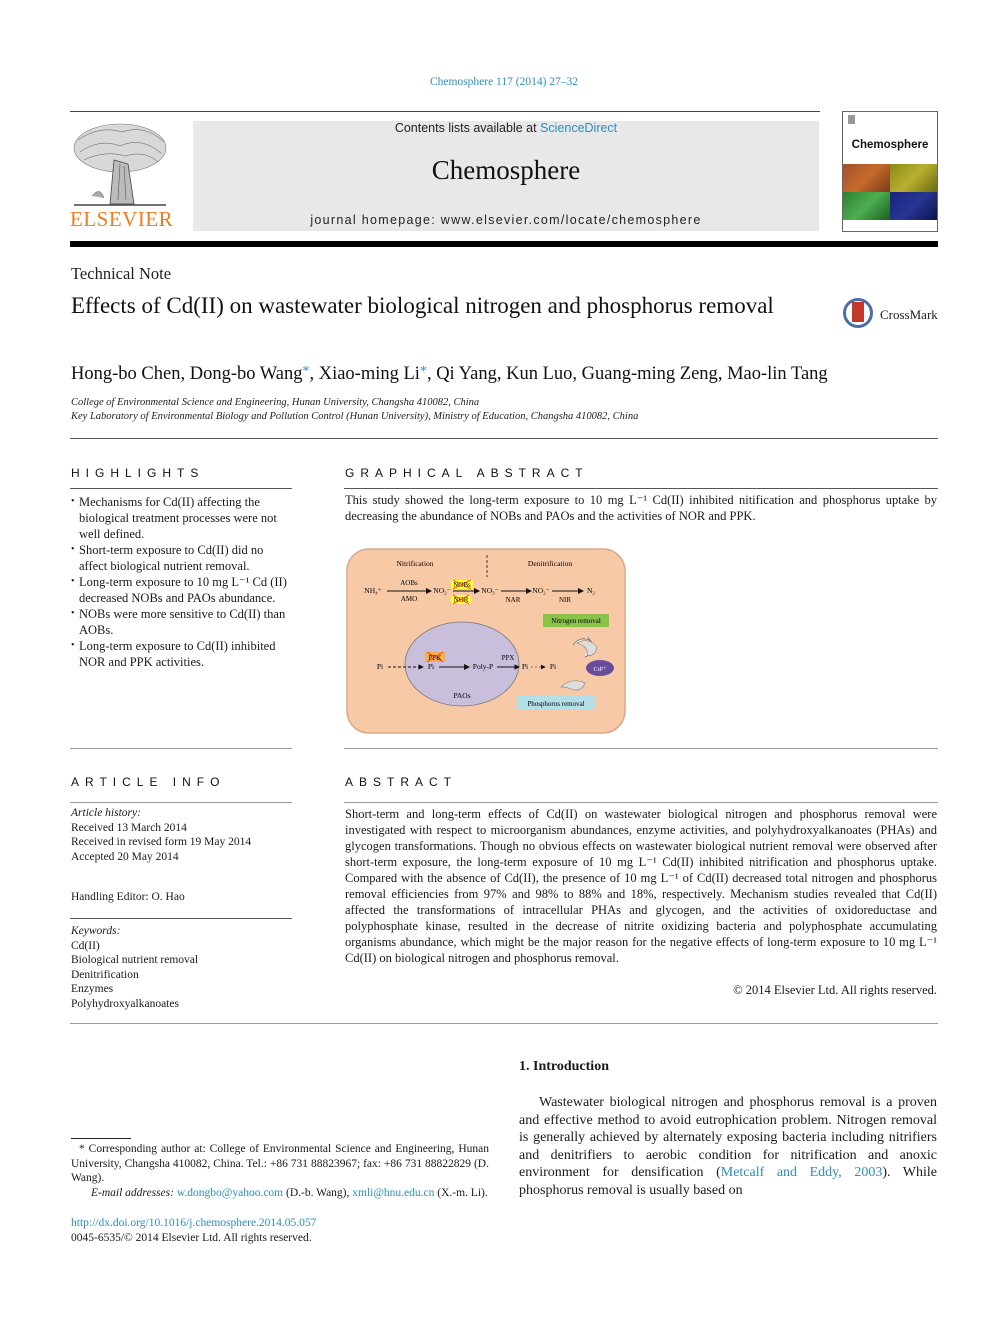  I want to click on keyword: Denitrification, so click(105, 974).